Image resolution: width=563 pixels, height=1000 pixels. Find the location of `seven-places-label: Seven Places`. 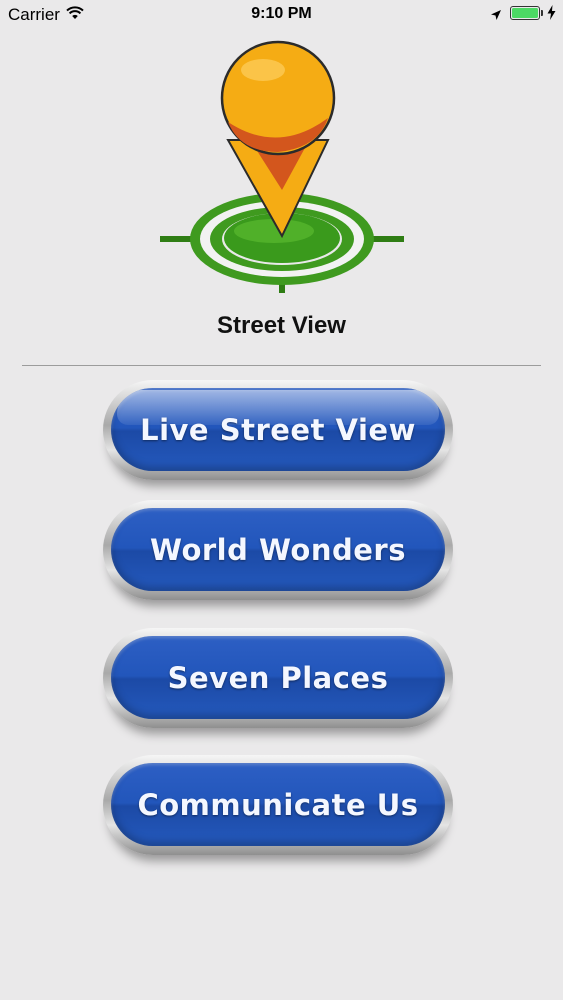

seven-places-label: Seven Places is located at coordinates (278, 677).